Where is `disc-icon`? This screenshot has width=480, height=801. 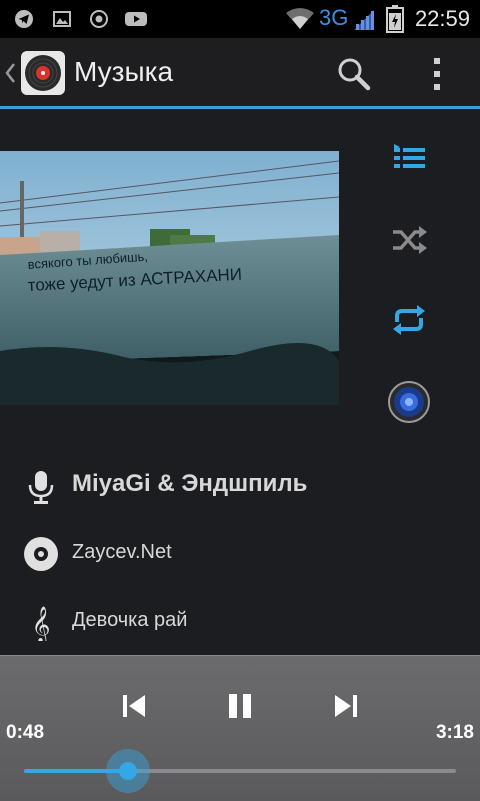
disc-icon is located at coordinates (41, 554).